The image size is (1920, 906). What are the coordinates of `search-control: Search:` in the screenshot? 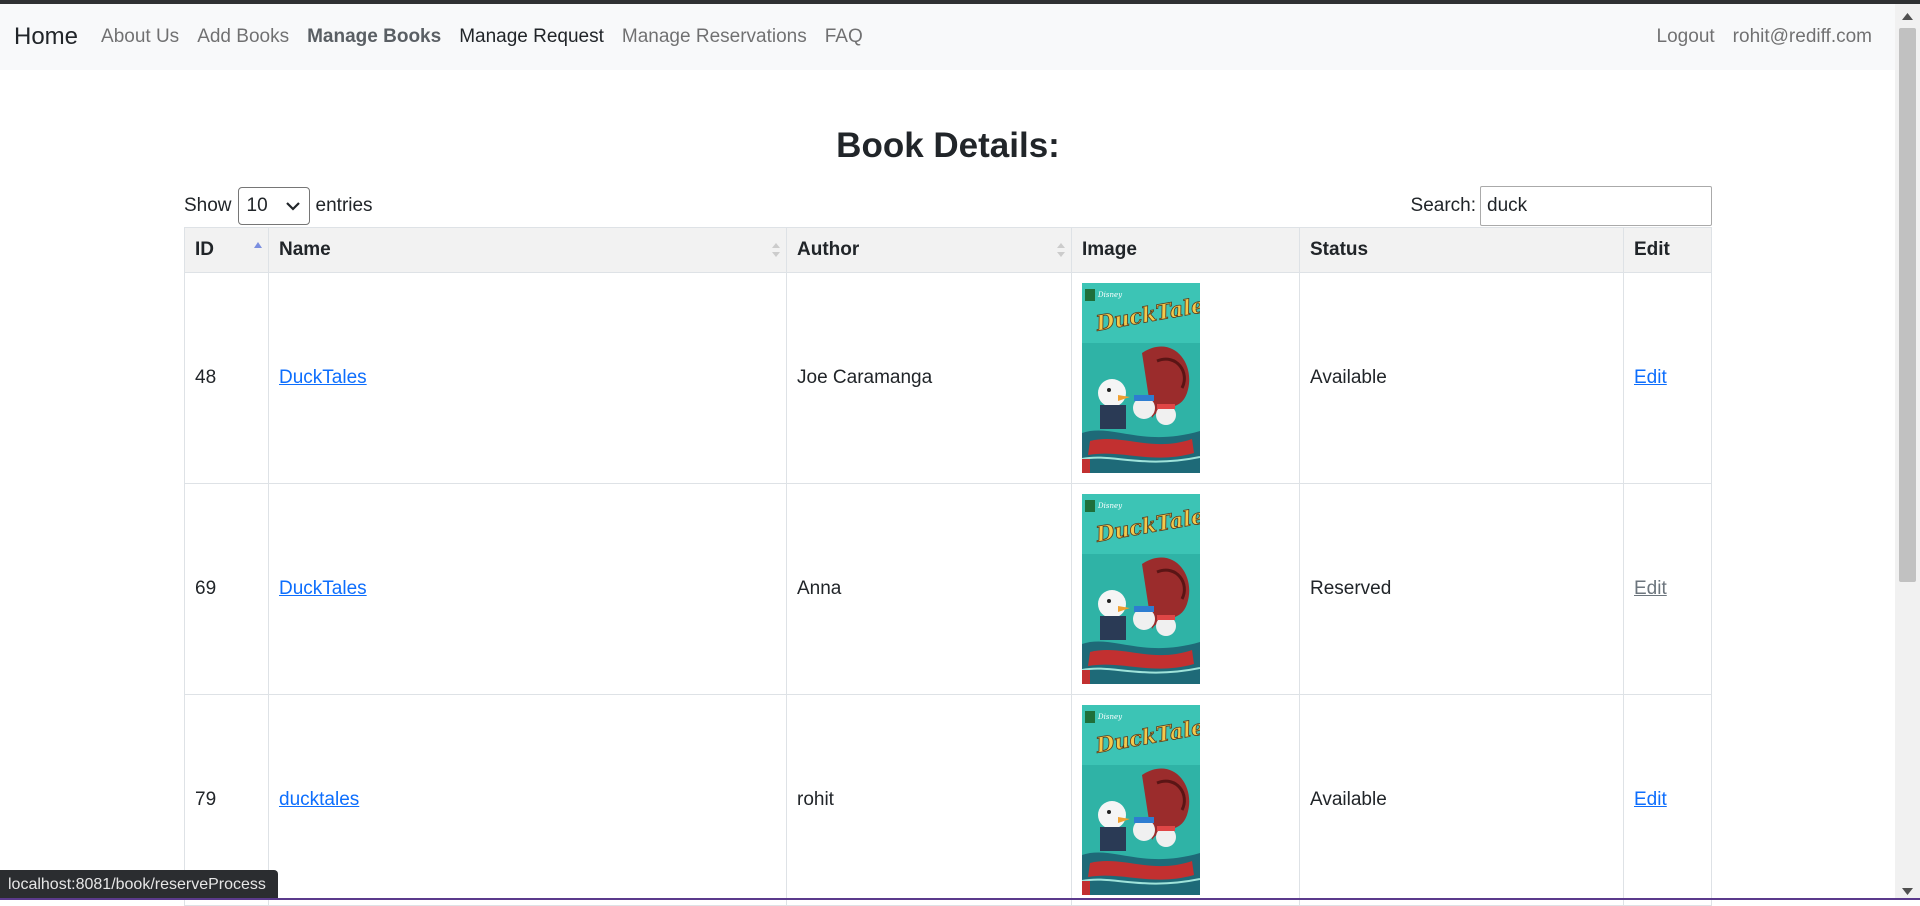 It's located at (1561, 206).